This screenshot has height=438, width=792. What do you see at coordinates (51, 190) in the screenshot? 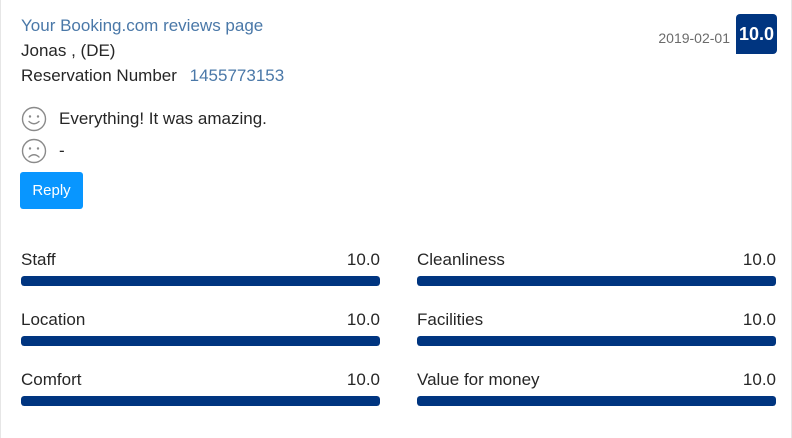
I see `reply-button: Reply` at bounding box center [51, 190].